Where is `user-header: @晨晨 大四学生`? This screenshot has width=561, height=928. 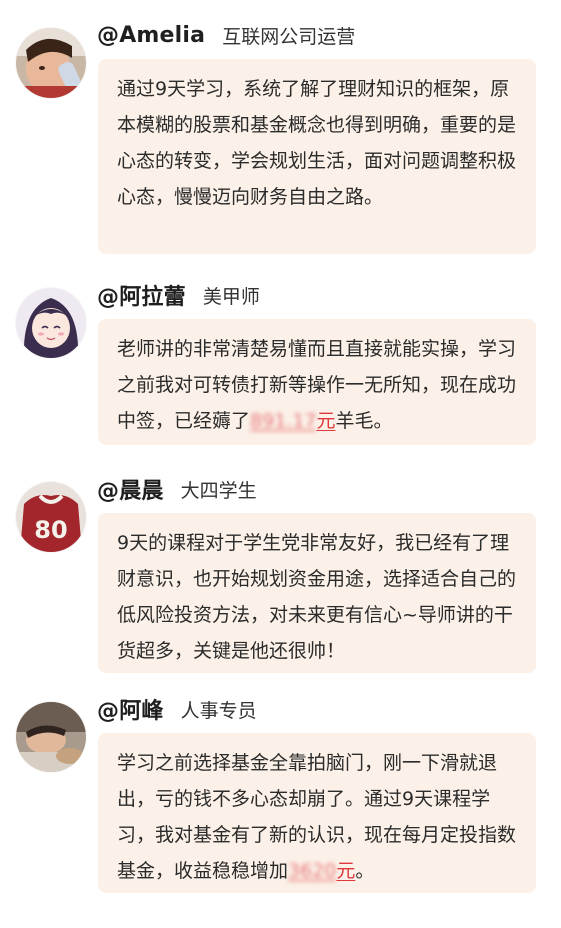 user-header: @晨晨 大四学生 is located at coordinates (177, 489).